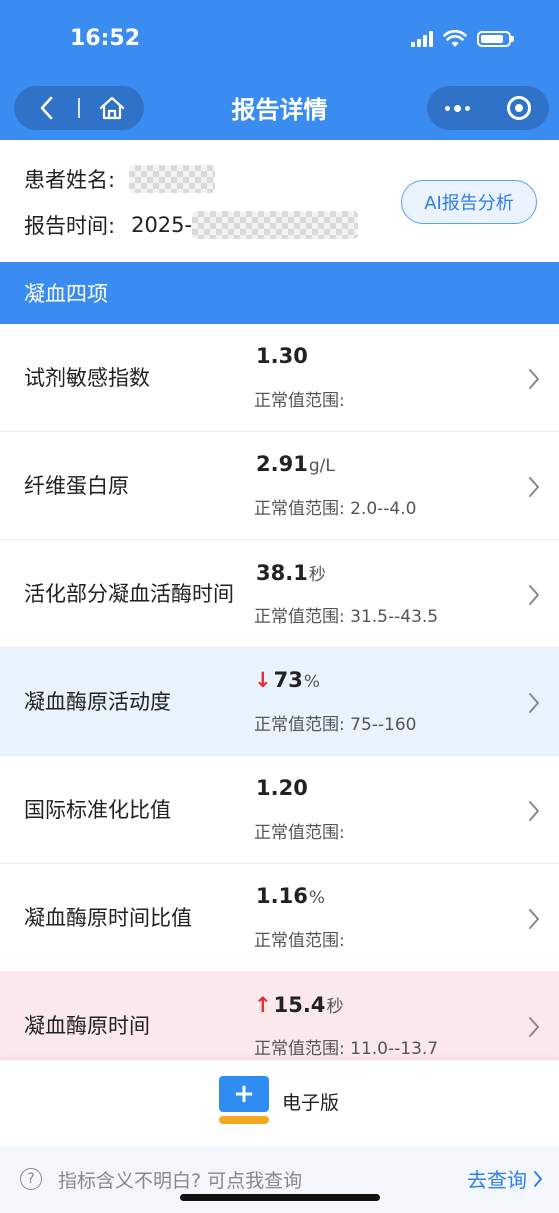 The width and height of the screenshot is (559, 1213). I want to click on plus-icon: +, so click(244, 1094).